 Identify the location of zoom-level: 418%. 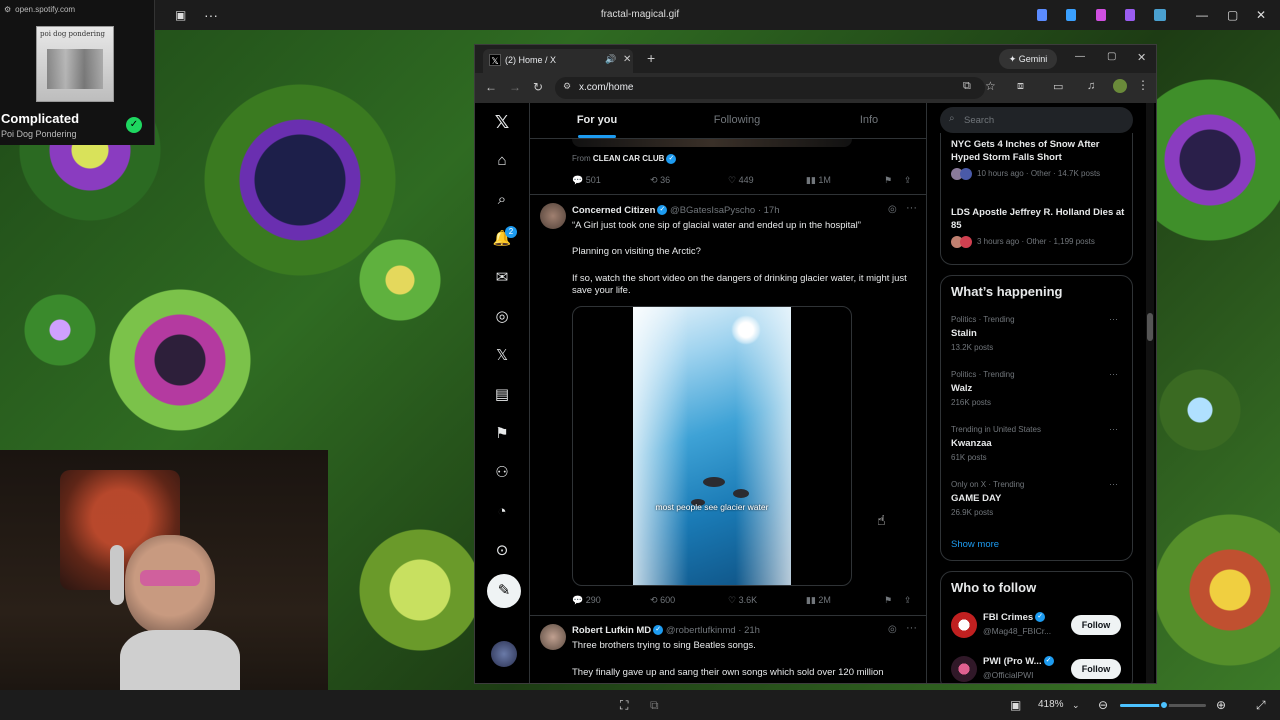
(1051, 705).